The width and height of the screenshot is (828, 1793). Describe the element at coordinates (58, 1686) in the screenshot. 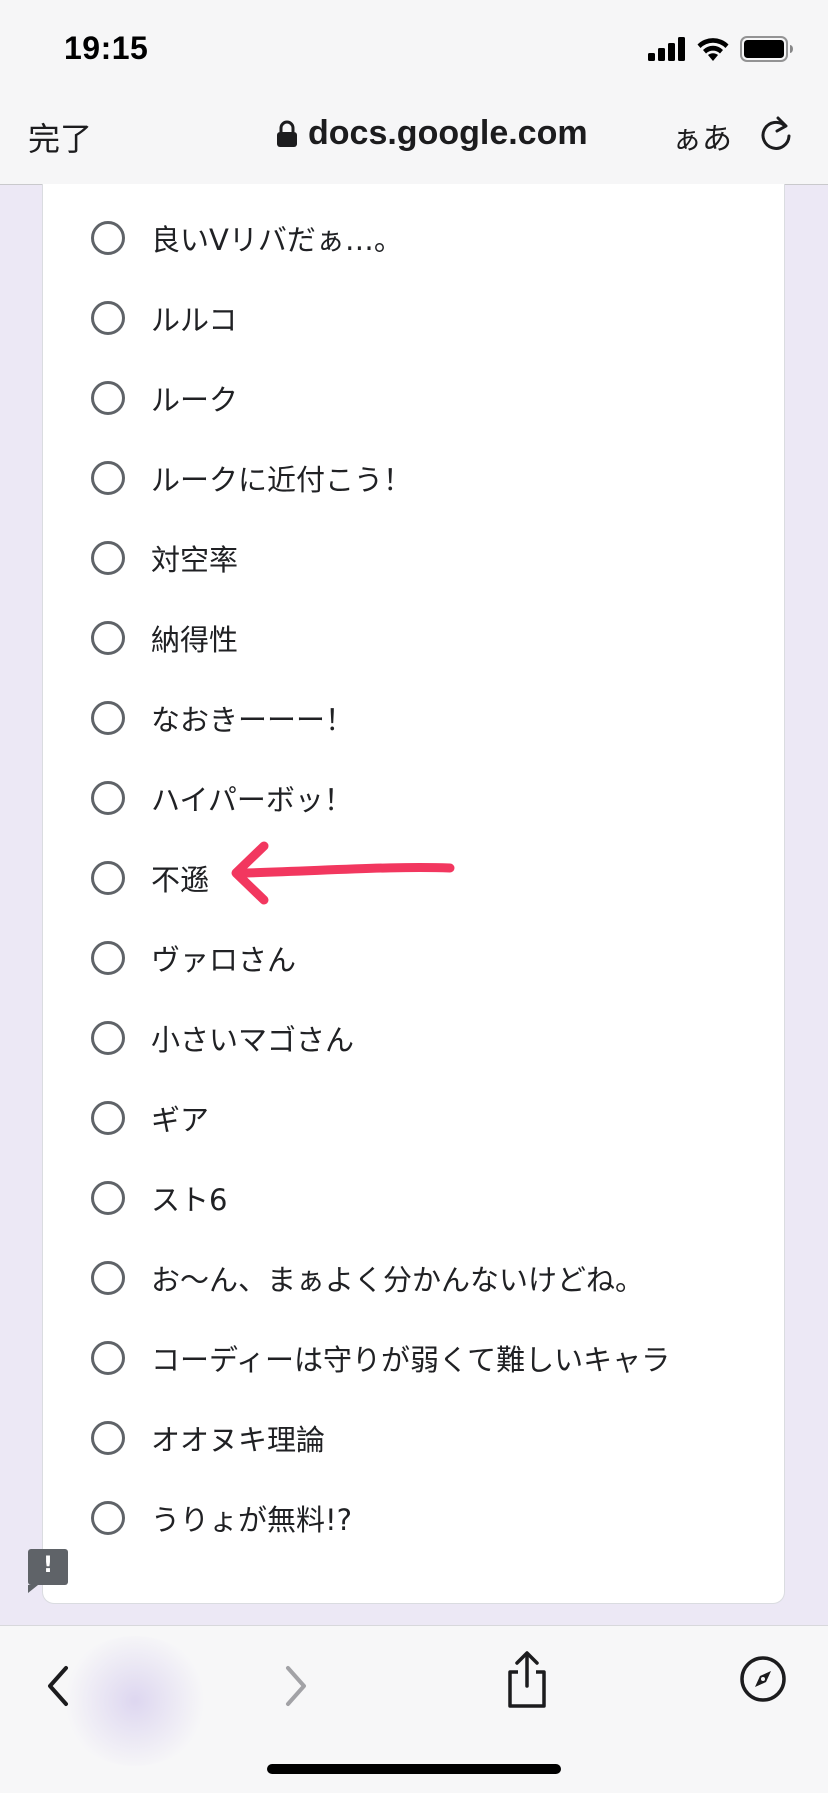

I see `back-icon` at that location.